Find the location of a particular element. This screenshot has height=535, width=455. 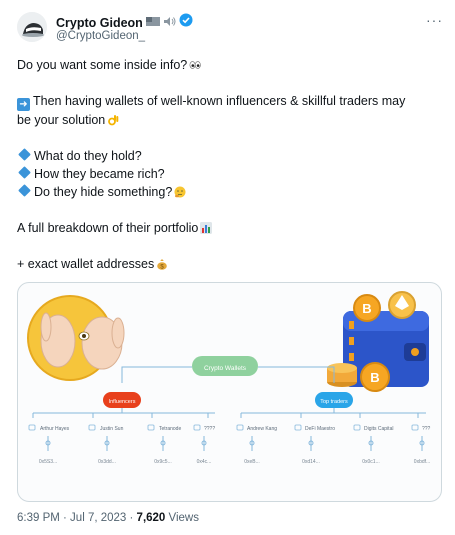

leaf-name: Justin Sun is located at coordinates (112, 429).